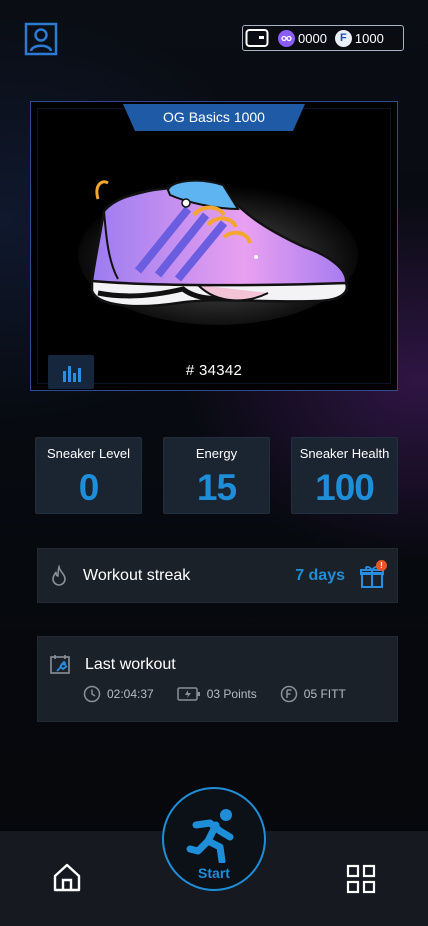 The height and width of the screenshot is (926, 428). What do you see at coordinates (324, 694) in the screenshot?
I see `workout-fitt-value: 05 FITT` at bounding box center [324, 694].